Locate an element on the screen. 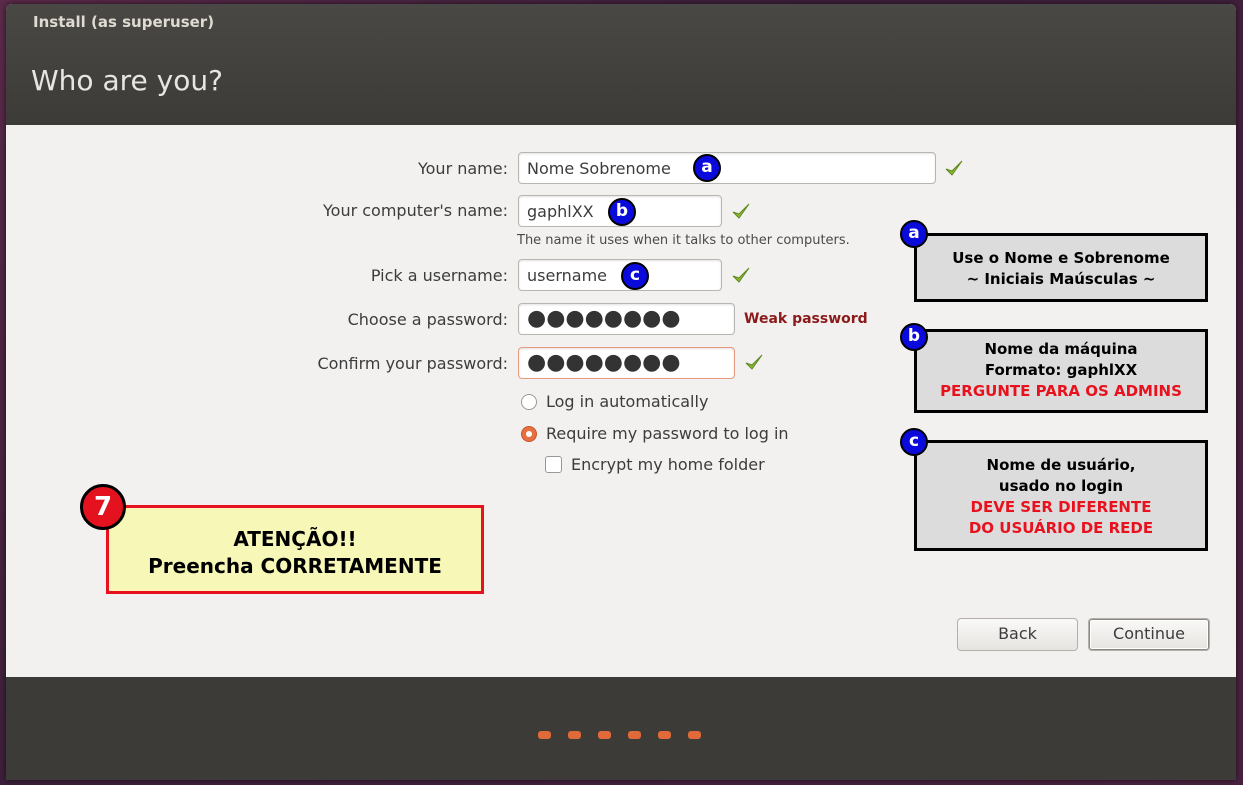 Image resolution: width=1243 pixels, height=785 pixels. badge-a: a is located at coordinates (707, 168).